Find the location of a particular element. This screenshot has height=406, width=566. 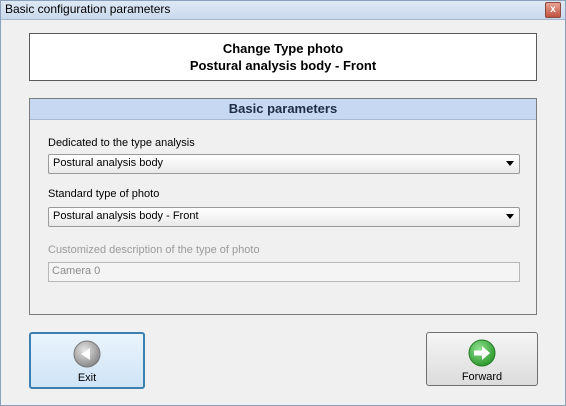

header-subtitle: Postural analysis body - Front is located at coordinates (283, 65).